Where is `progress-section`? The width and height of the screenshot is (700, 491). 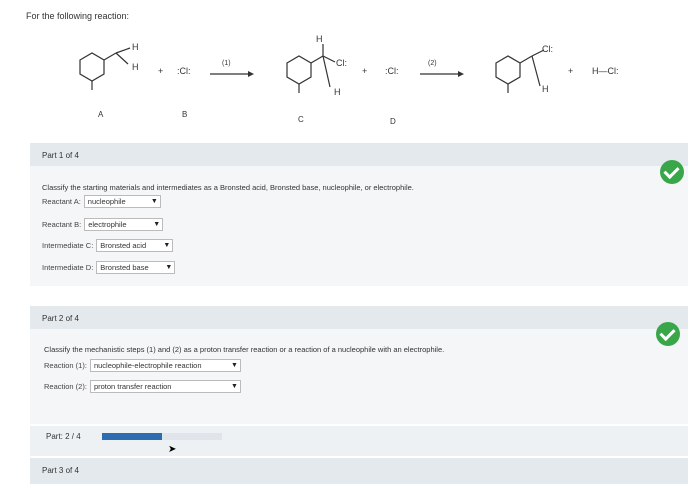 progress-section is located at coordinates (359, 441).